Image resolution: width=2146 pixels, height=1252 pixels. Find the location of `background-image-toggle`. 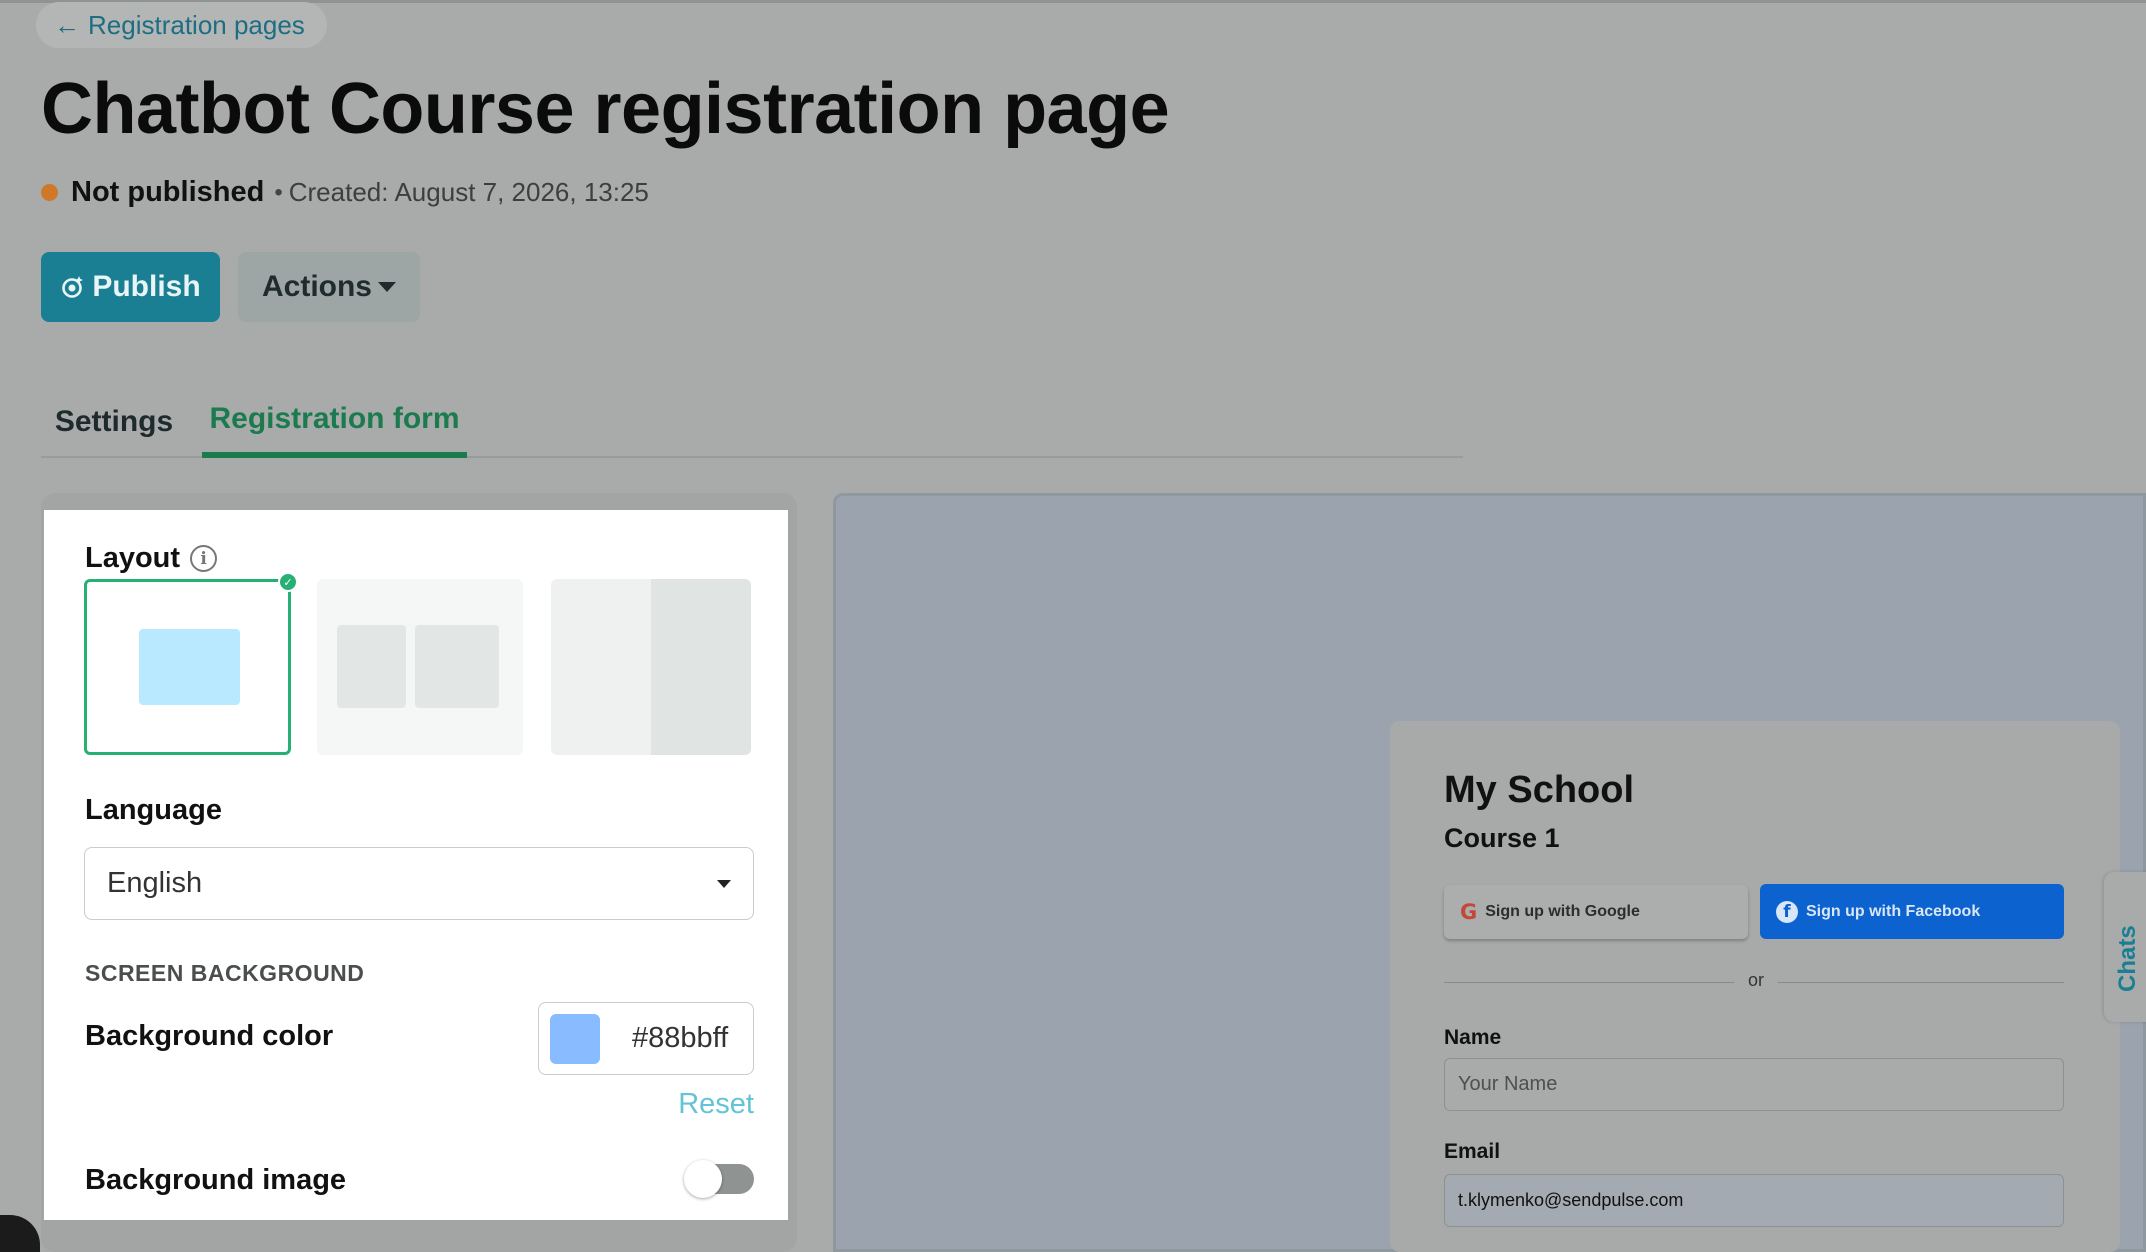

background-image-toggle is located at coordinates (719, 1179).